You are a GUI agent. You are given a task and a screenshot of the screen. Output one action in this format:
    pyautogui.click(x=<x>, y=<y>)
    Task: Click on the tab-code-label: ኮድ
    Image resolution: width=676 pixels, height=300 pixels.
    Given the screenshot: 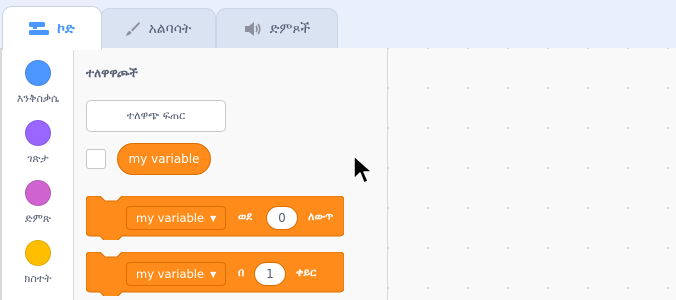 What is the action you would take?
    pyautogui.click(x=66, y=28)
    